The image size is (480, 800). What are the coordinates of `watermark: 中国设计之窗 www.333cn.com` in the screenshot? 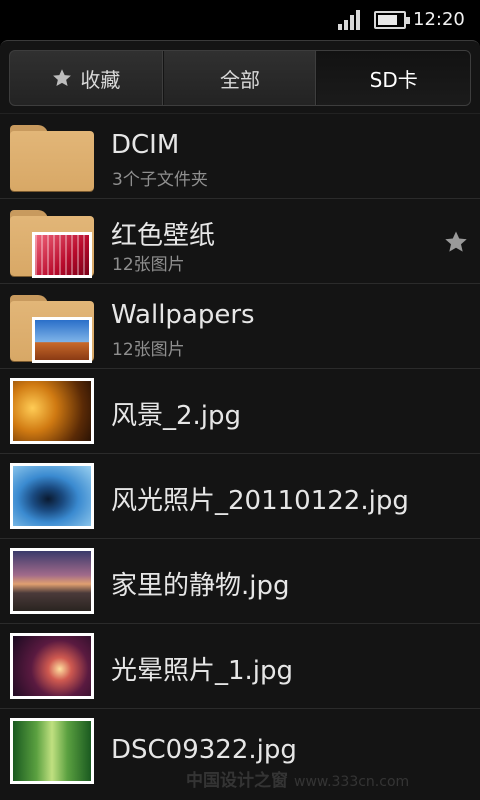 It's located at (297, 778).